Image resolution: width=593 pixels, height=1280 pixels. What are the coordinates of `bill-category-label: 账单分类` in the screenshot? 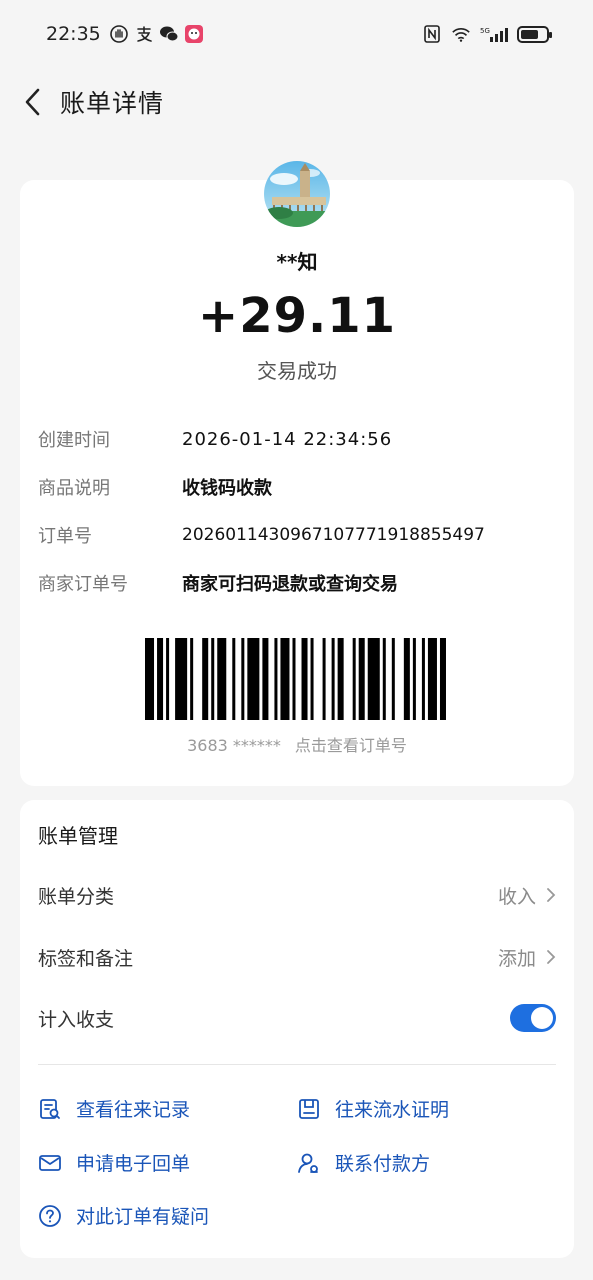 It's located at (76, 896).